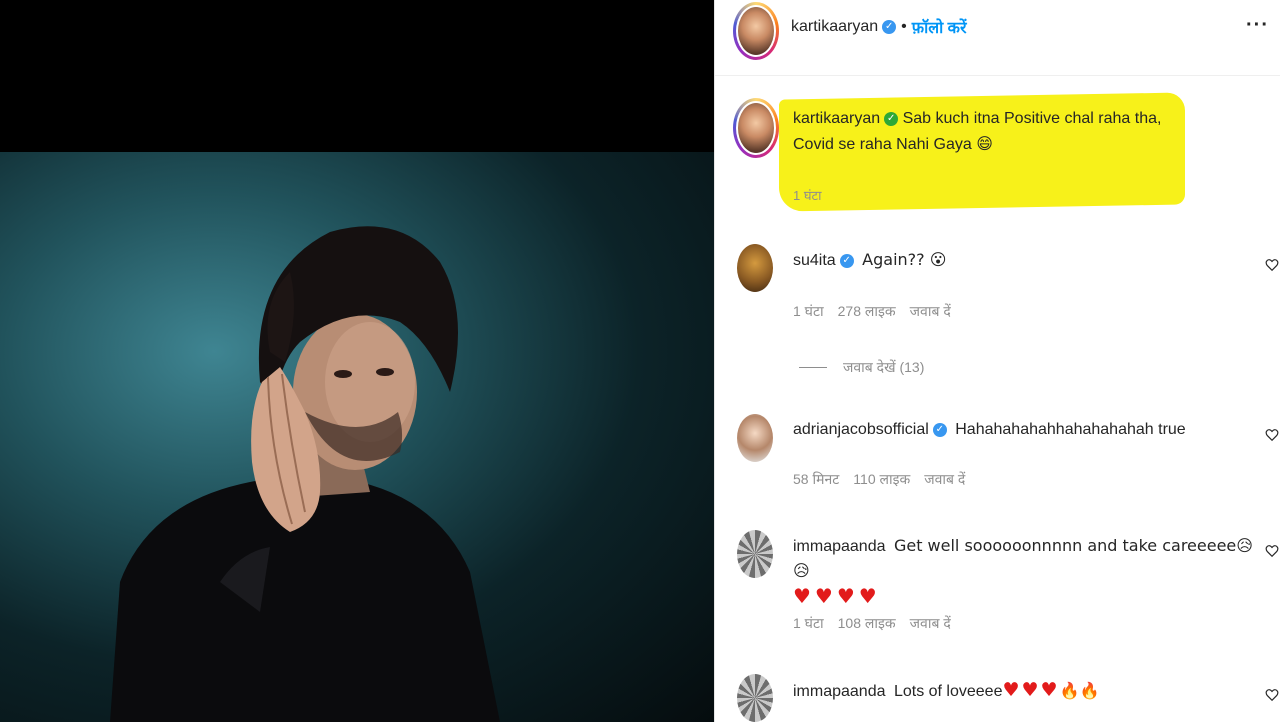 Image resolution: width=1280 pixels, height=722 pixels. I want to click on more-options-icon: ···, so click(1257, 25).